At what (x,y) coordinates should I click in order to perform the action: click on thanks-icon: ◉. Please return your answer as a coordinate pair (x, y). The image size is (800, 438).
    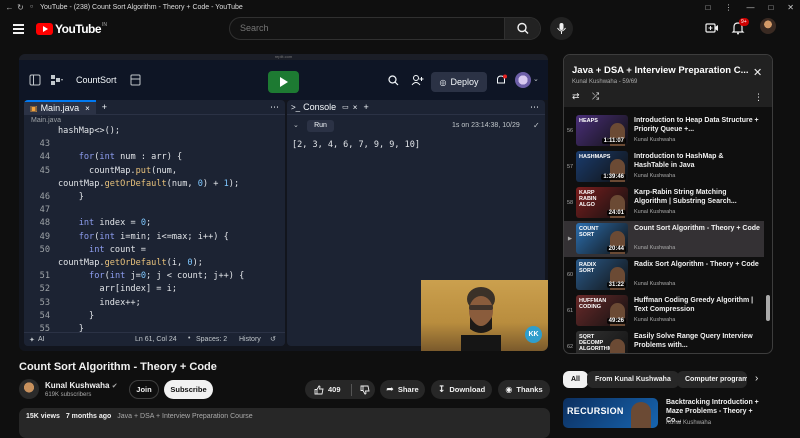
    Looking at the image, I should click on (509, 389).